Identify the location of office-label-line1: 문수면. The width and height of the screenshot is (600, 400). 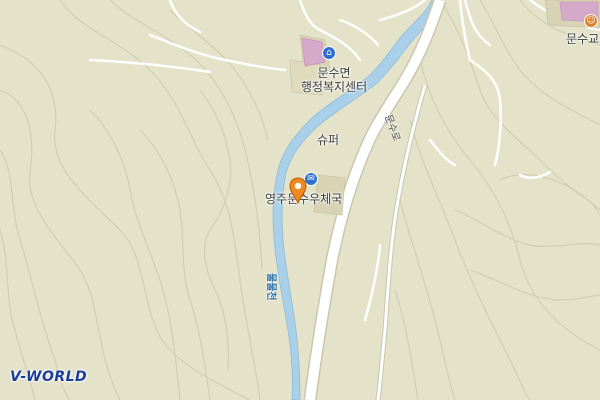
(334, 73).